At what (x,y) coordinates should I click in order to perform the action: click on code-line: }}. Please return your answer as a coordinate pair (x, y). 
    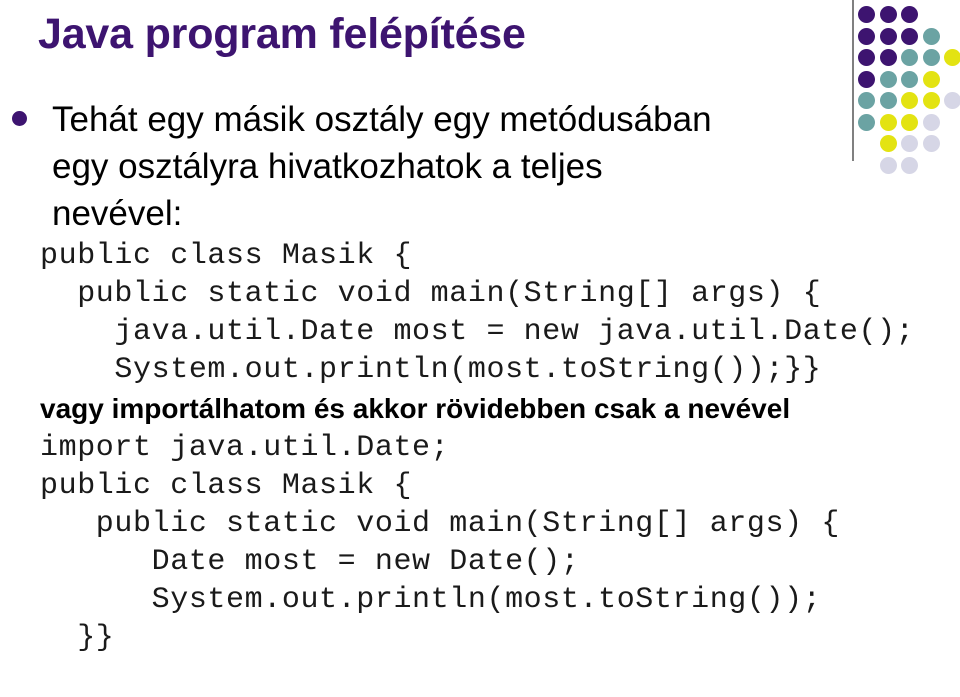
    Looking at the image, I should click on (77, 638).